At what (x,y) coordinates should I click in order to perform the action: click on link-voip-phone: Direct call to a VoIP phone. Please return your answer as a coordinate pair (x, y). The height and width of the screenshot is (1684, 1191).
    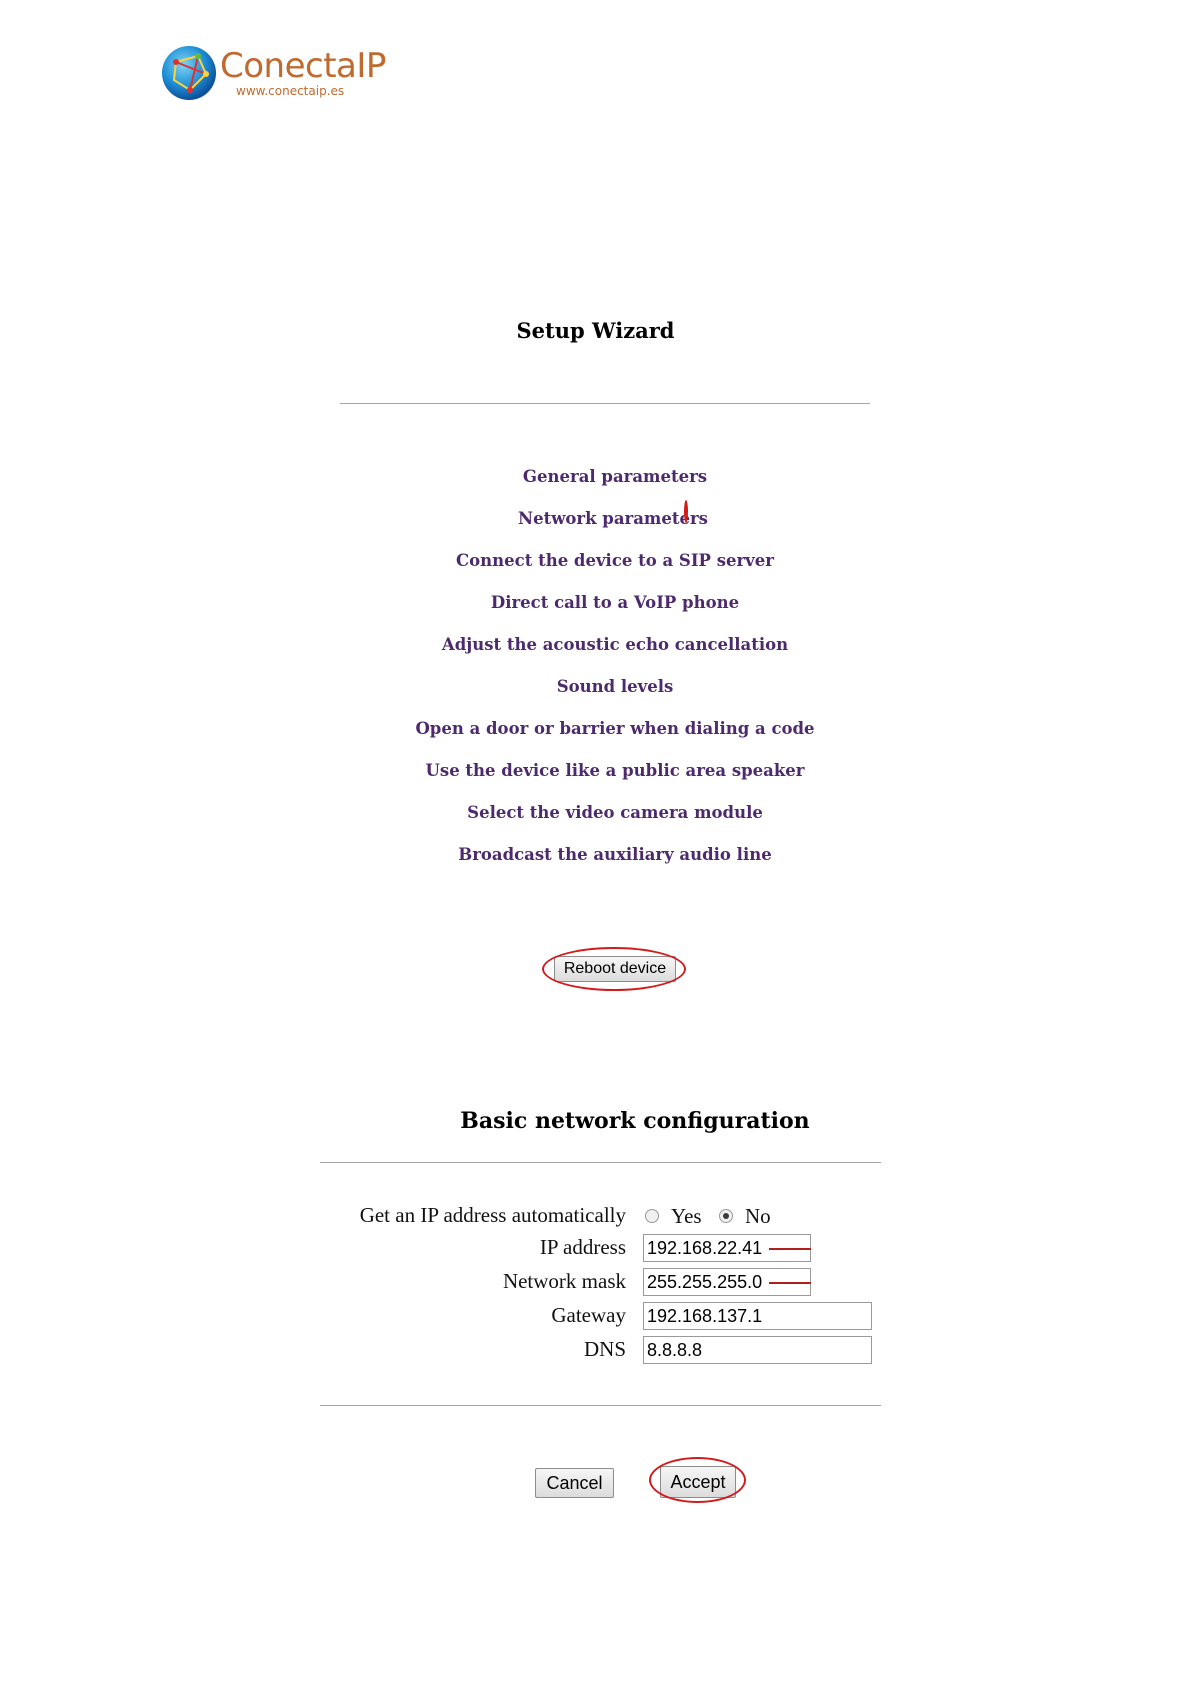
    Looking at the image, I should click on (615, 602).